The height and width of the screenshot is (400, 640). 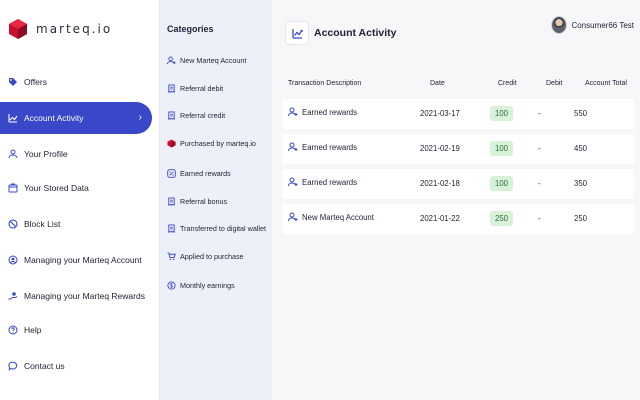 What do you see at coordinates (338, 217) in the screenshot?
I see `row-description-text: New Marteq Account` at bounding box center [338, 217].